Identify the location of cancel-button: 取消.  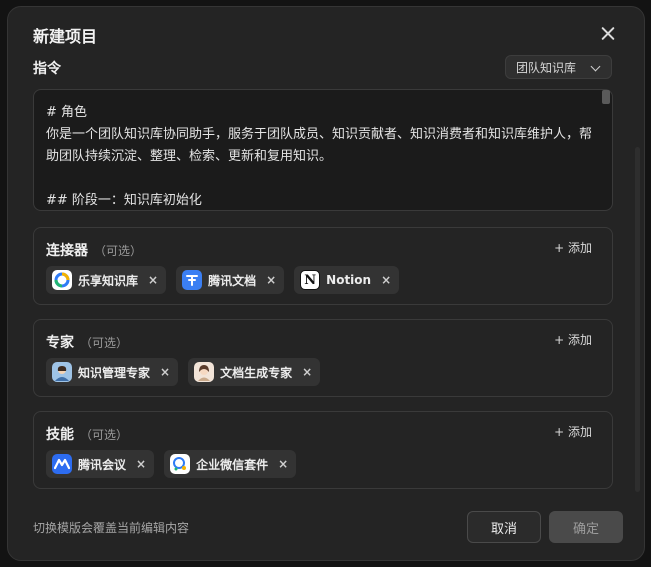
(504, 527).